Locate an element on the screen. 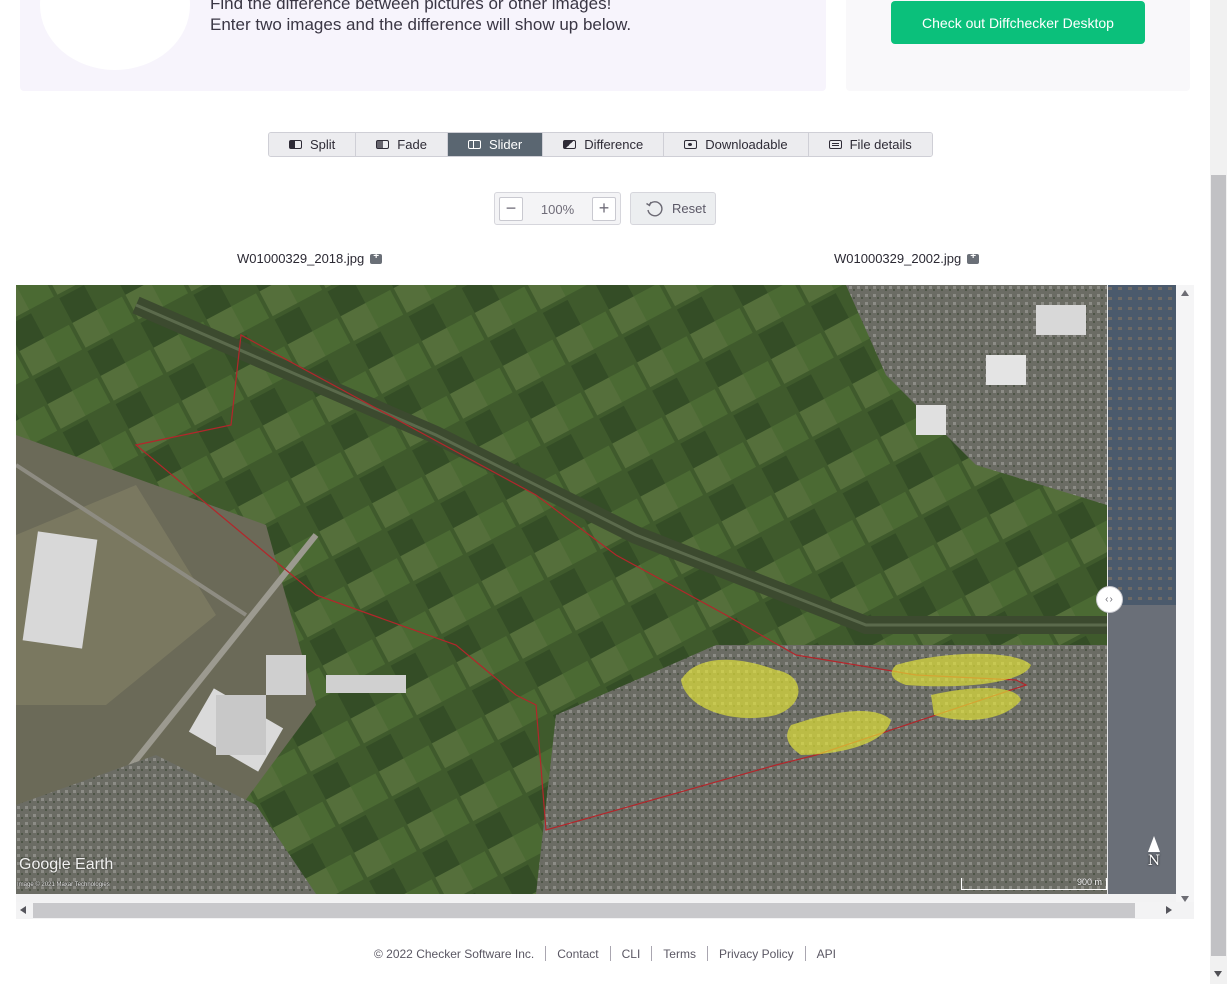 This screenshot has height=984, width=1227. viewer-horizontal-scrollbar is located at coordinates (605, 910).